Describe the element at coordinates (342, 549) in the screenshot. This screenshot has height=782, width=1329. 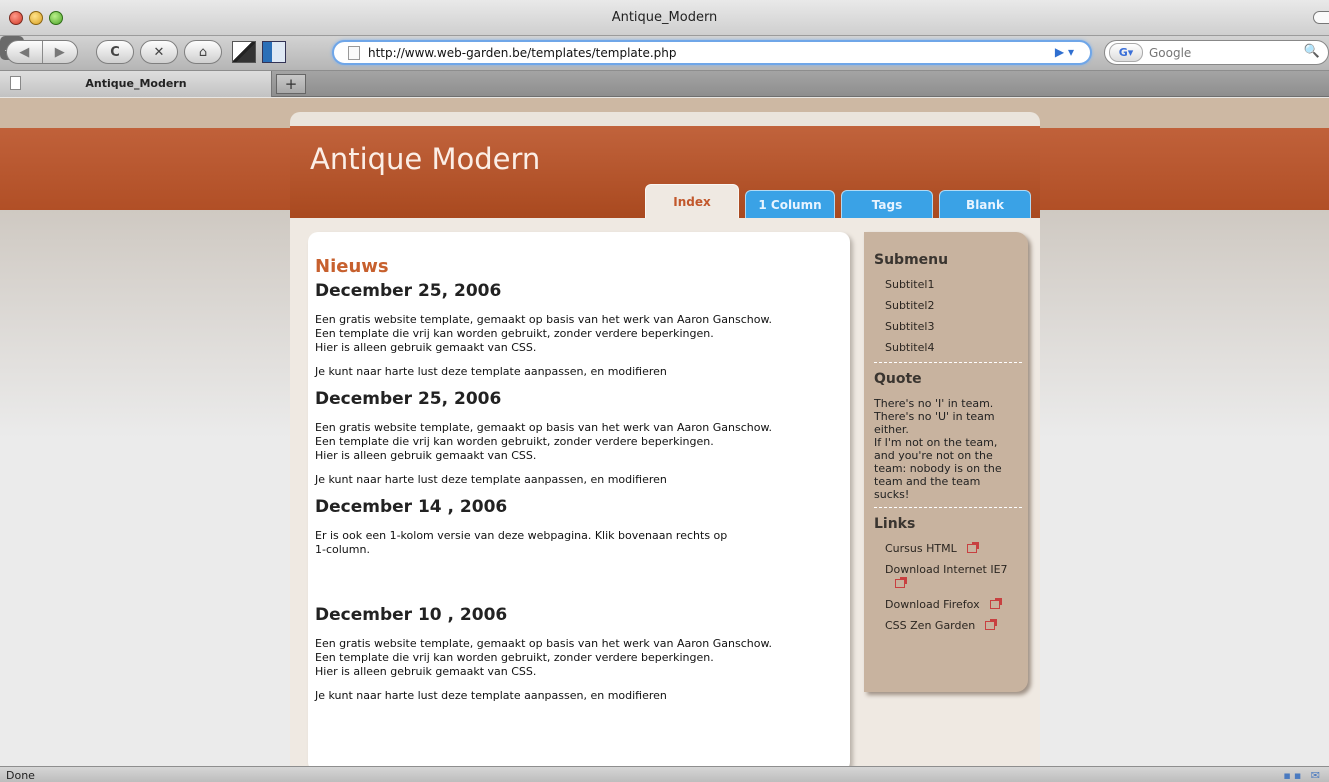
I see `post-line: 1-column.` at that location.